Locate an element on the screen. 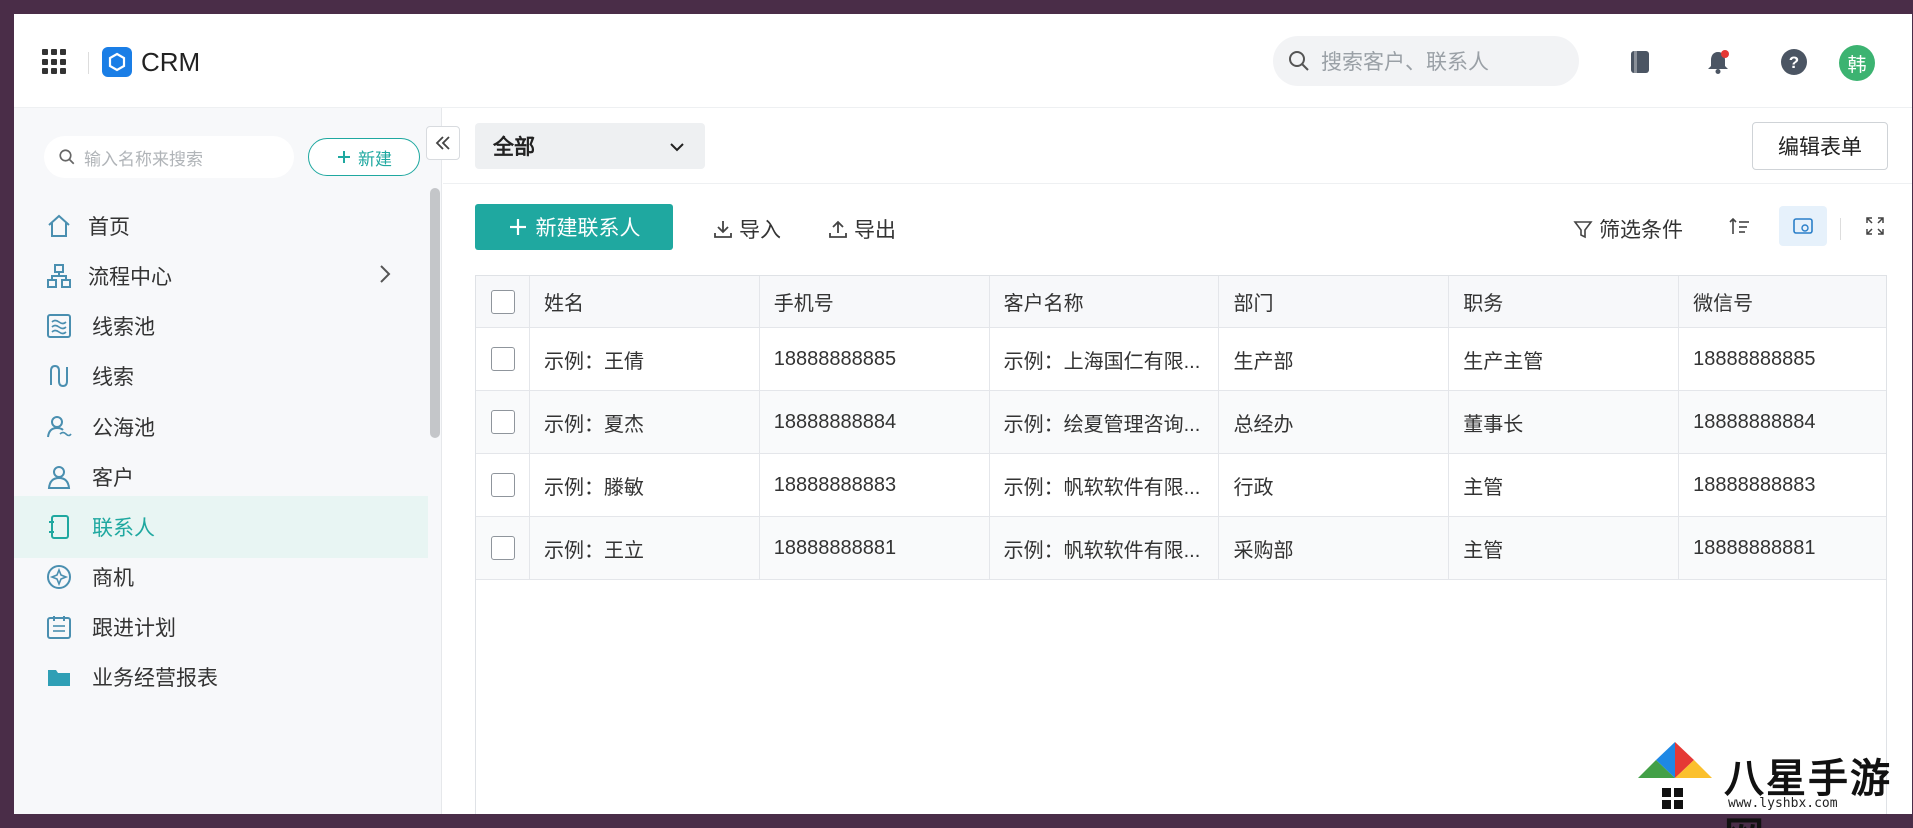 The height and width of the screenshot is (828, 1913). header-checkbox-cell is located at coordinates (503, 301).